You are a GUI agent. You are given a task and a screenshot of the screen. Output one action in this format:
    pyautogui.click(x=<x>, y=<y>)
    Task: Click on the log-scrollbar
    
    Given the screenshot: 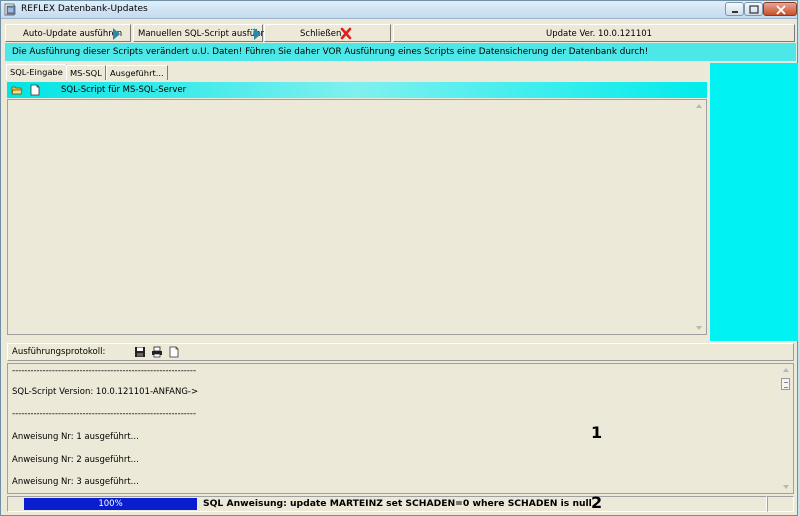 What is the action you would take?
    pyautogui.click(x=786, y=428)
    